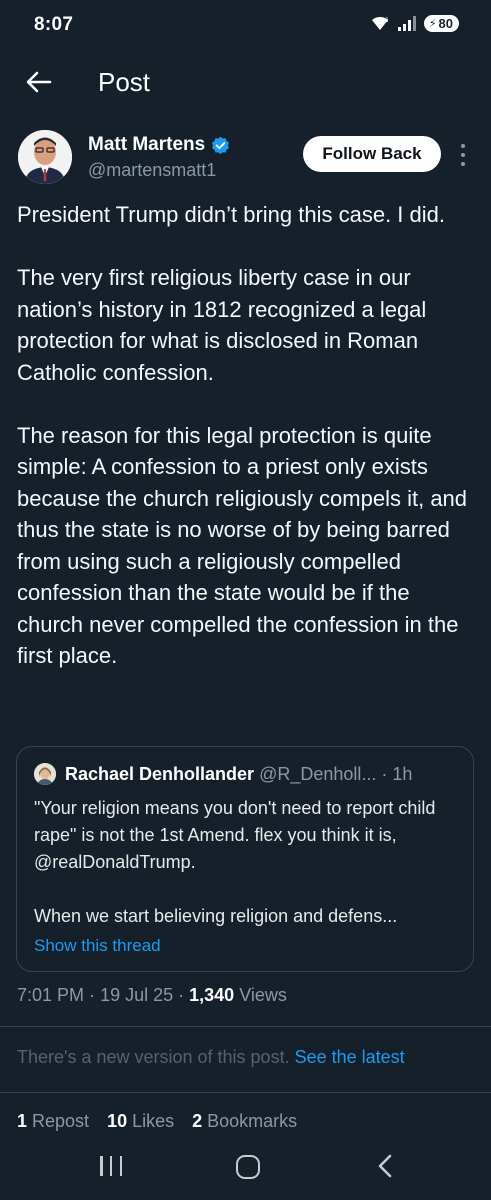 This screenshot has height=1200, width=491. I want to click on quote-avatar, so click(45, 774).